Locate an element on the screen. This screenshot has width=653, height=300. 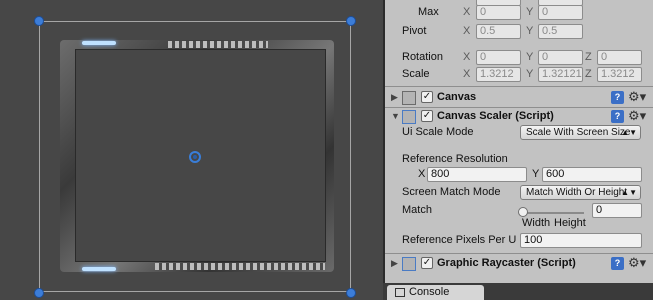
resize-handle-top-left is located at coordinates (39, 21).